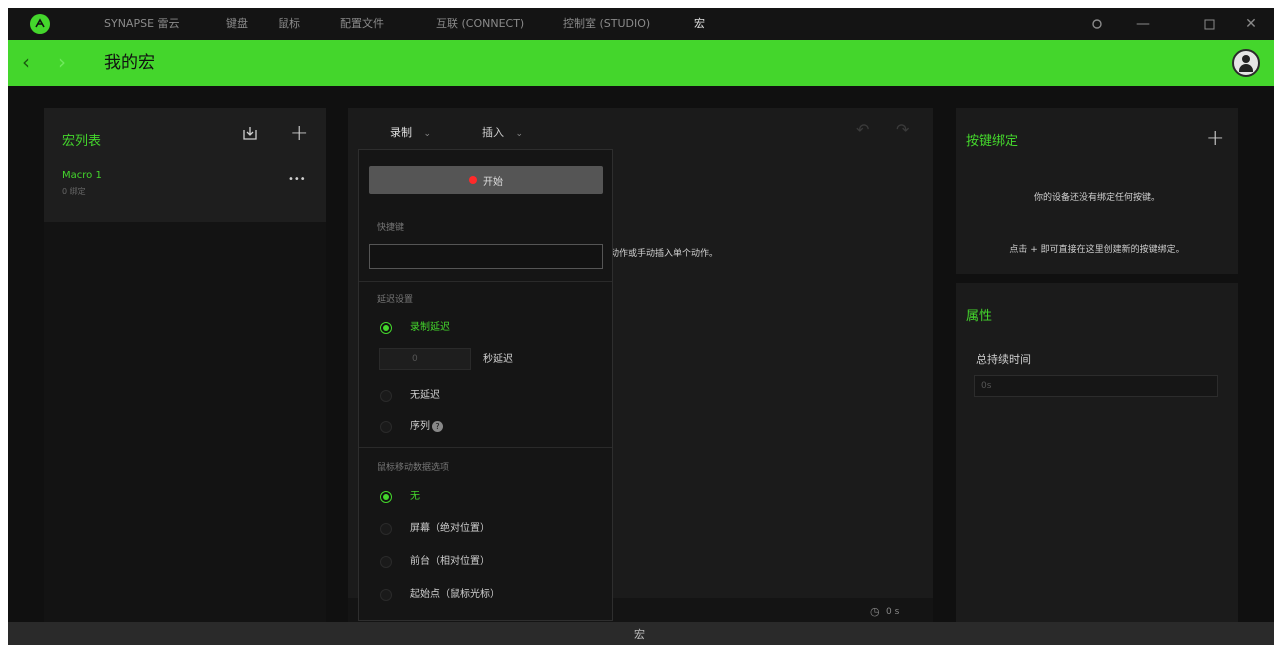 This screenshot has width=1274, height=645. What do you see at coordinates (40, 24) in the screenshot?
I see `razer-logo-icon` at bounding box center [40, 24].